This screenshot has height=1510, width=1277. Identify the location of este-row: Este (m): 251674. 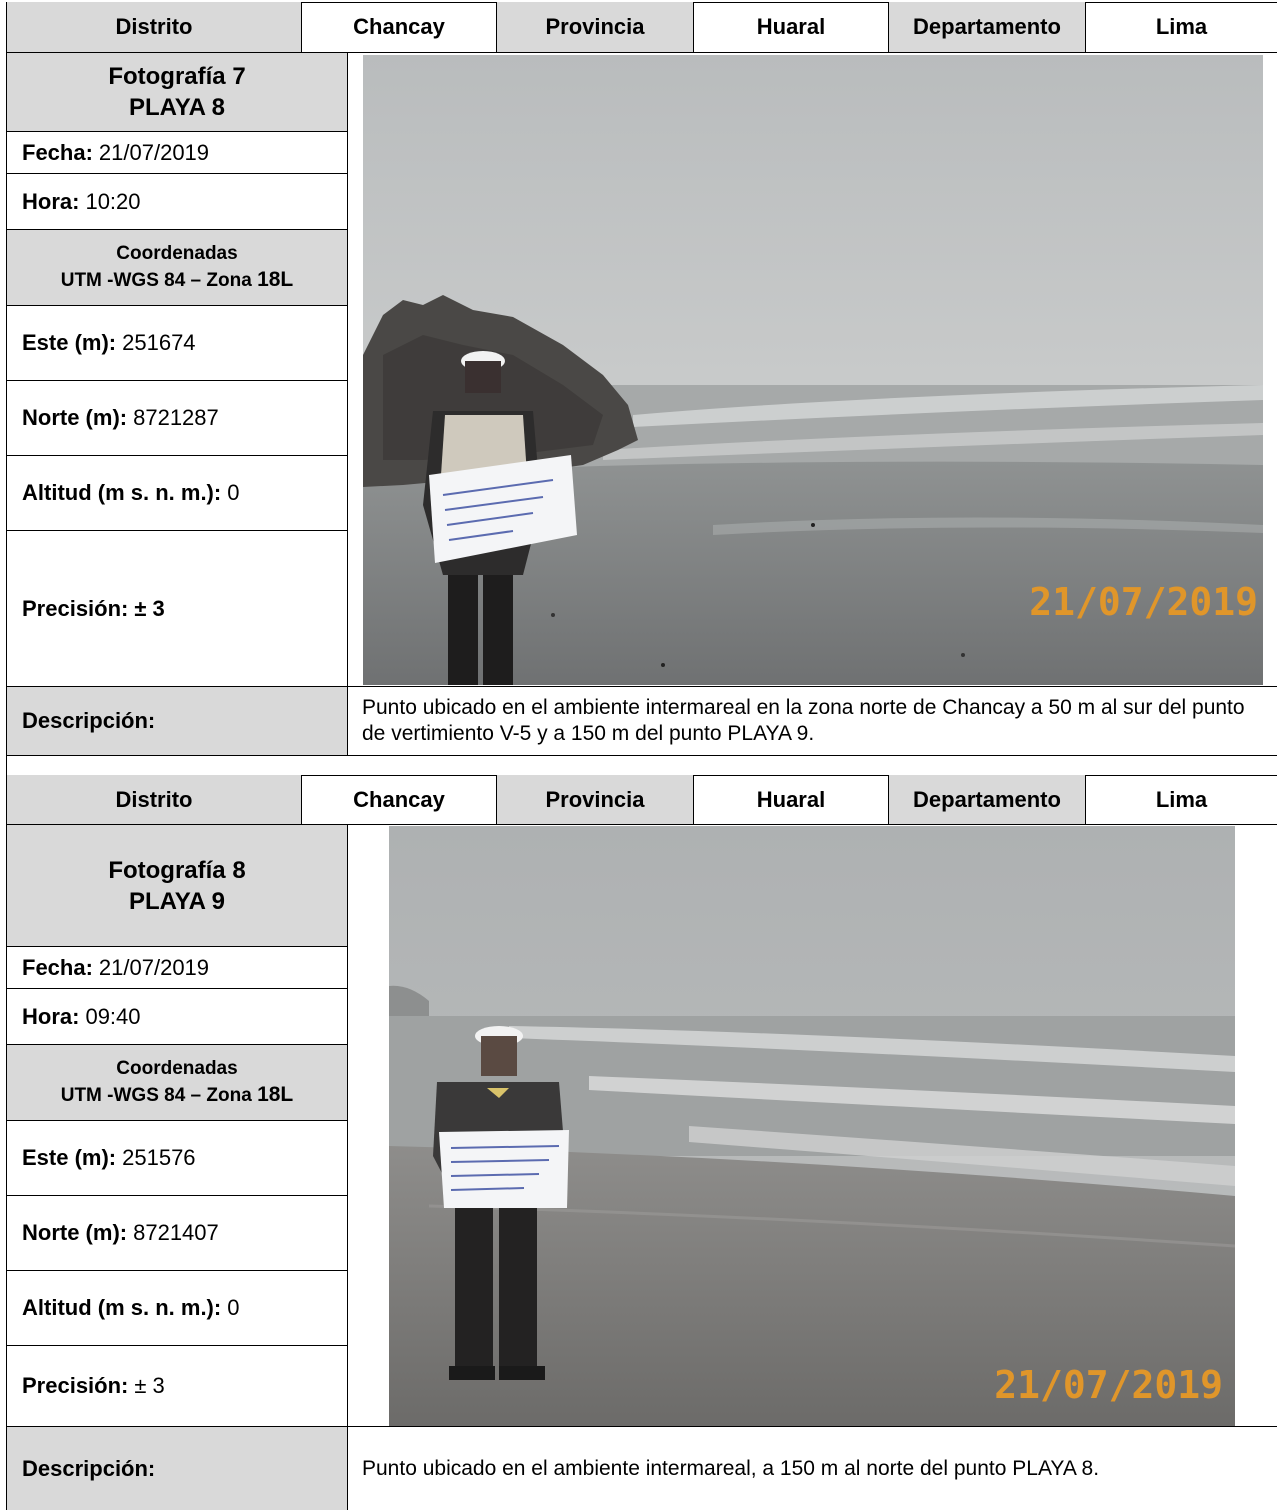
(177, 343).